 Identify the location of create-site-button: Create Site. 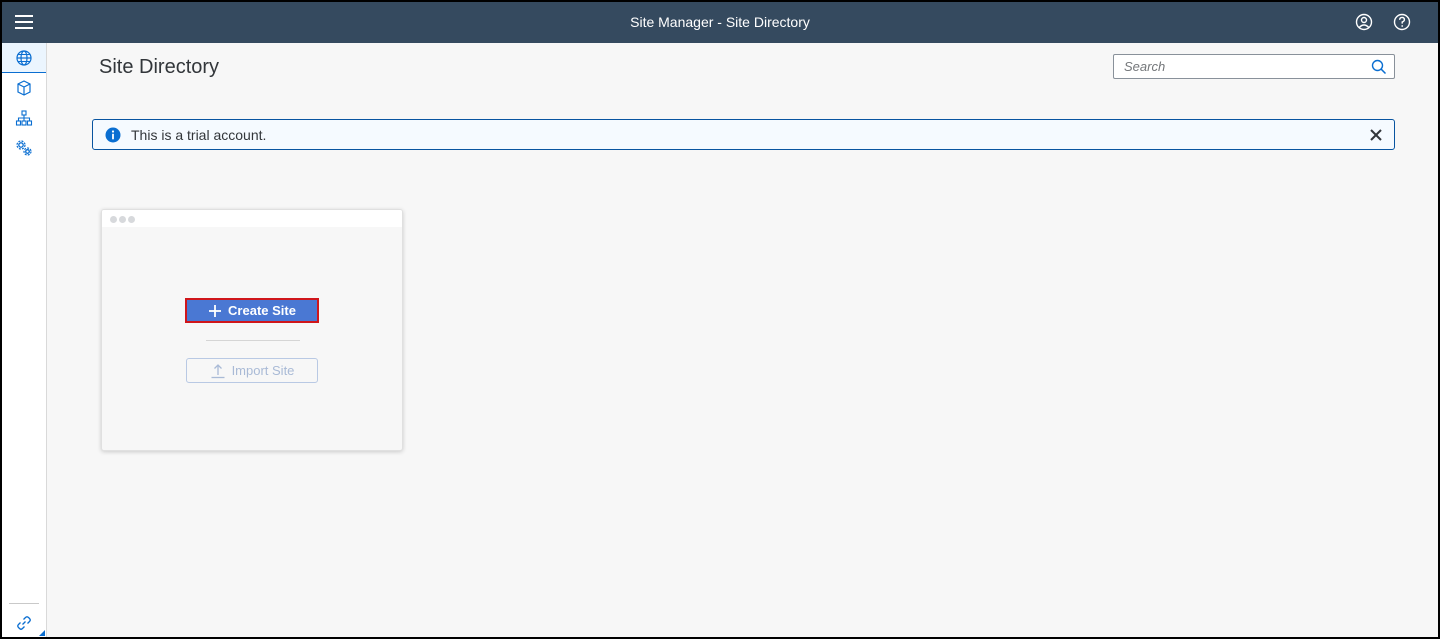
(252, 310).